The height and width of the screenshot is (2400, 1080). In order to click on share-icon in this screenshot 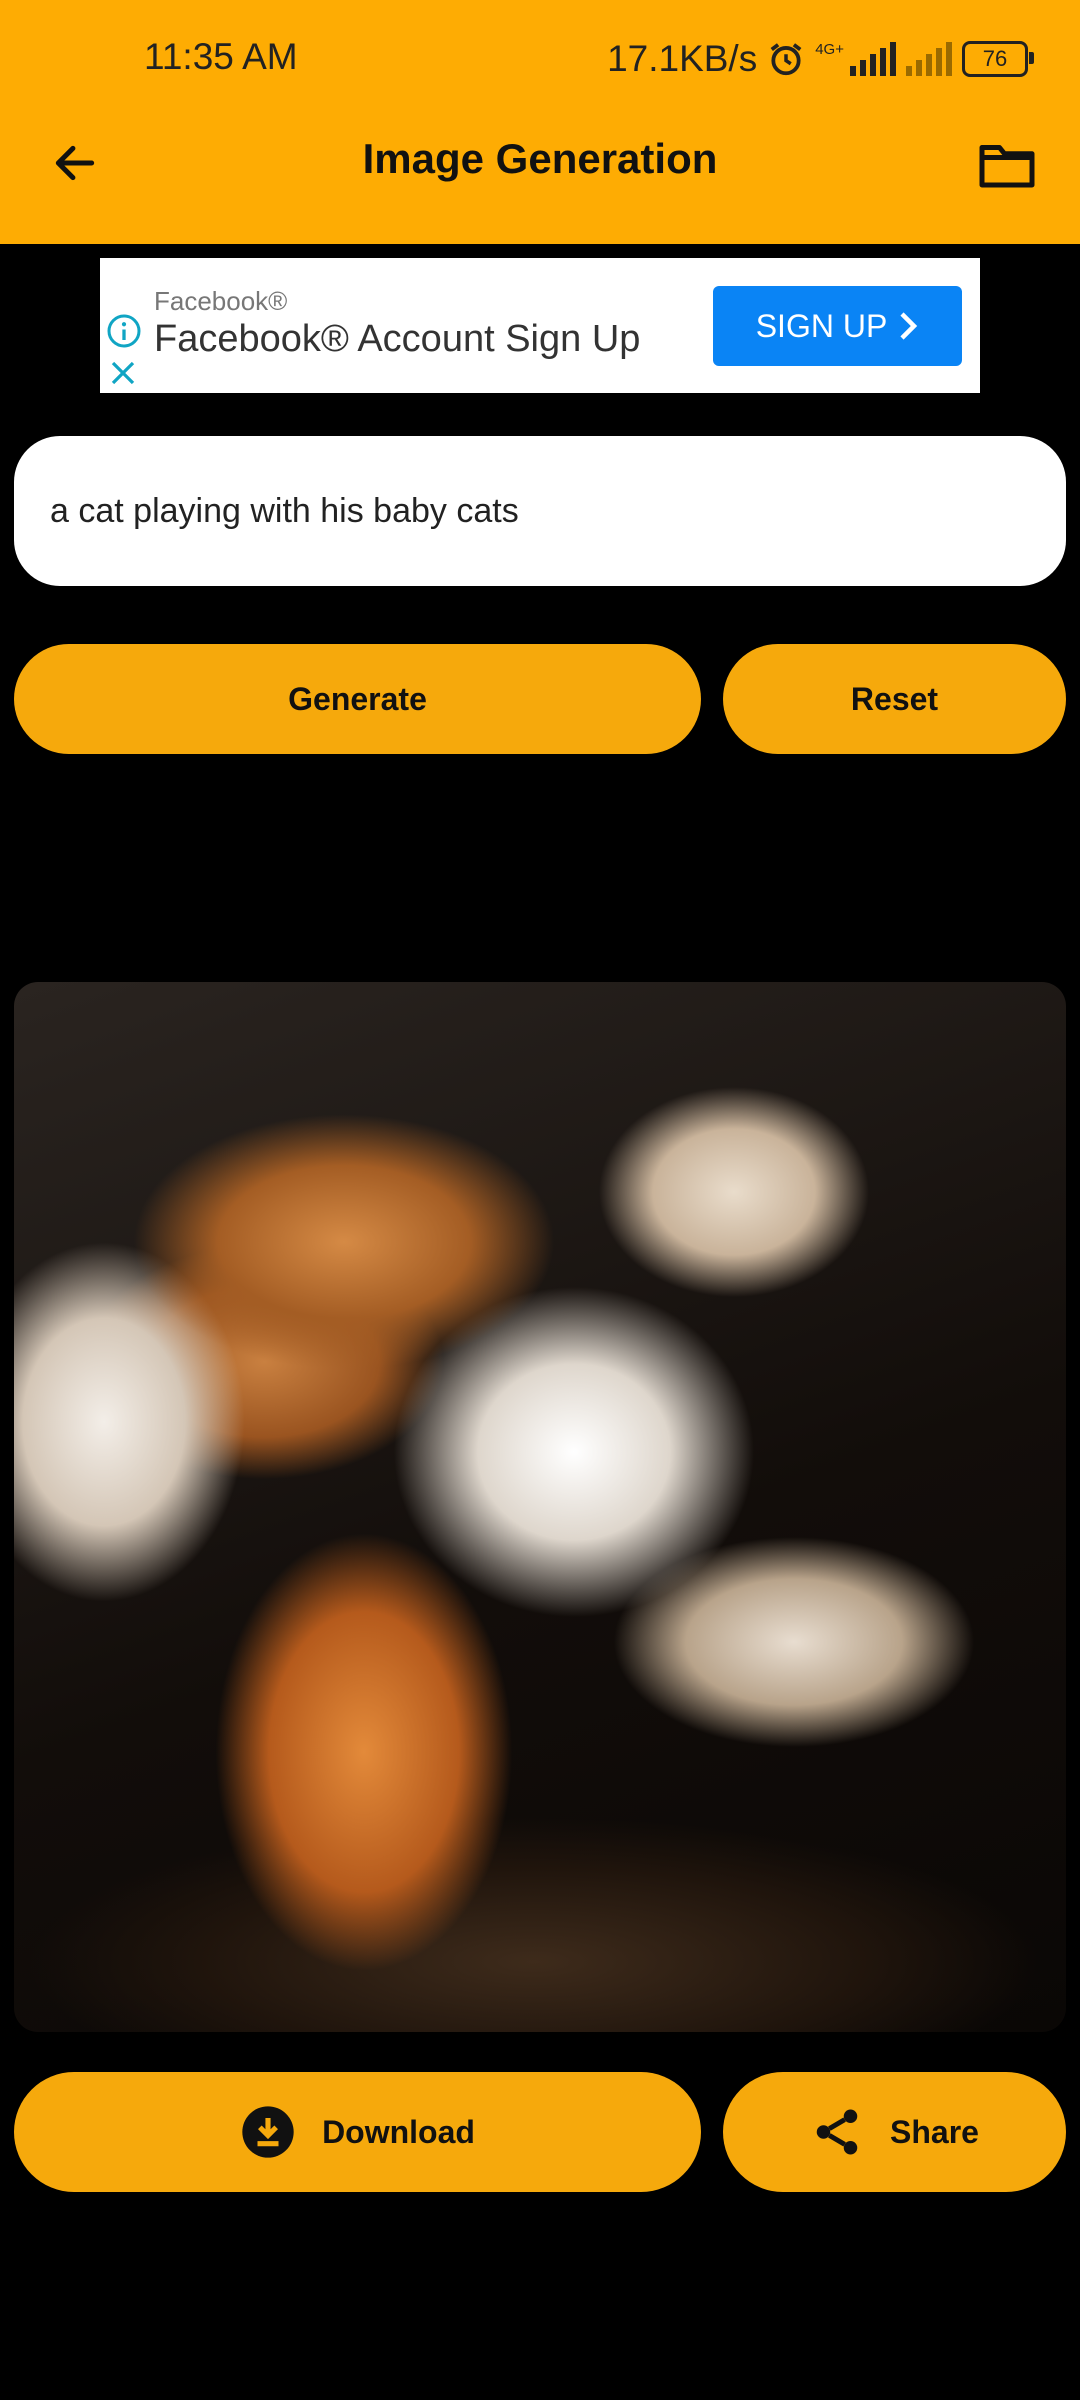, I will do `click(837, 2132)`.